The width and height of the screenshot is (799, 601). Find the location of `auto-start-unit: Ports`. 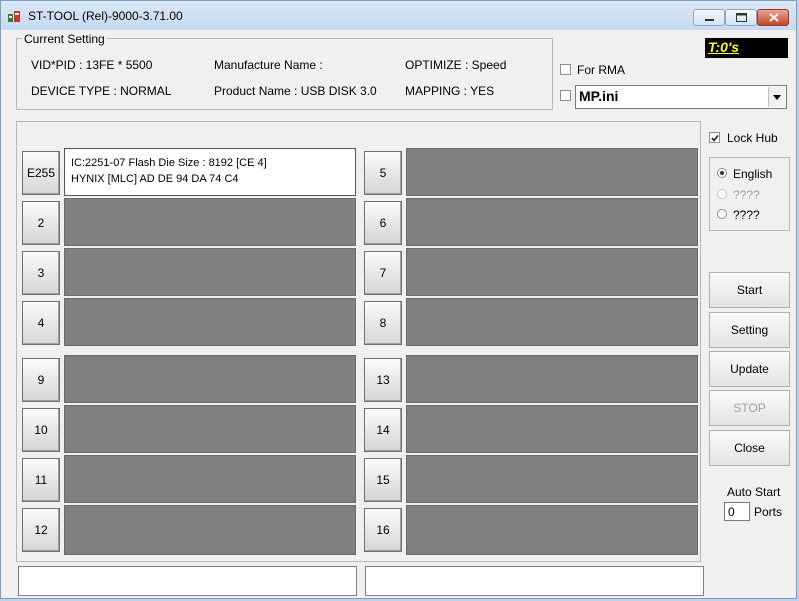

auto-start-unit: Ports is located at coordinates (768, 512).